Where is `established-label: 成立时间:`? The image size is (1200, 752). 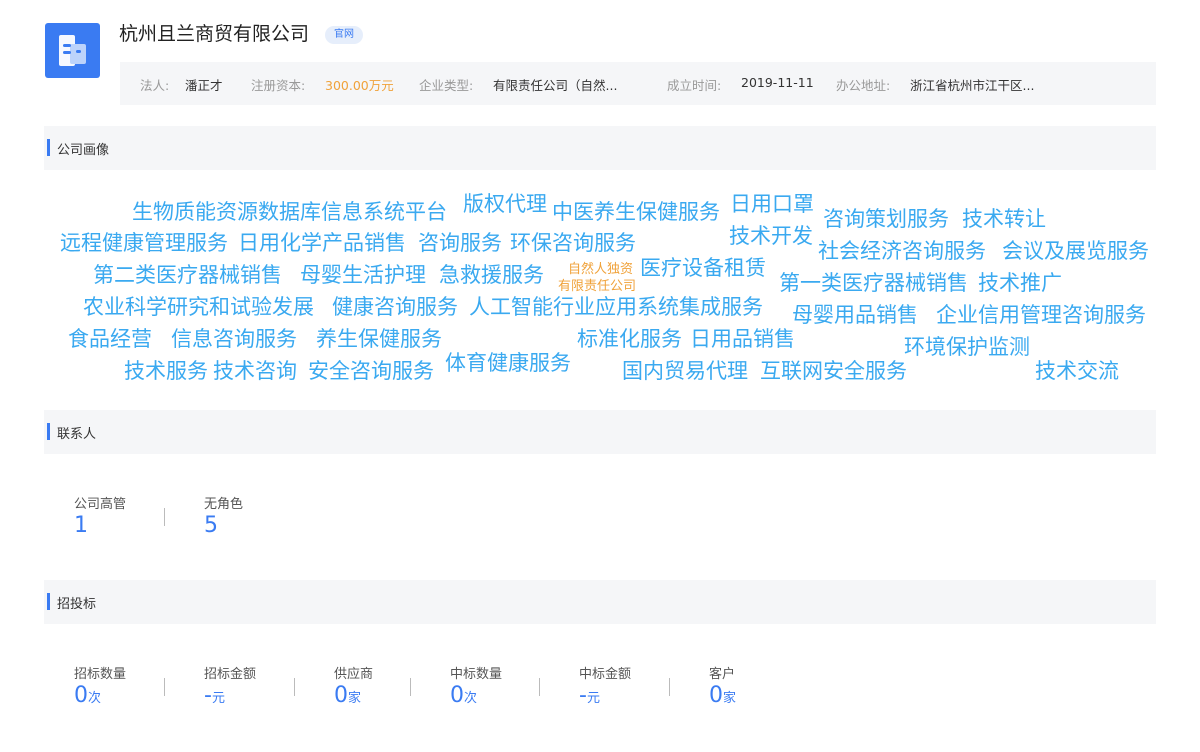 established-label: 成立时间: is located at coordinates (694, 85).